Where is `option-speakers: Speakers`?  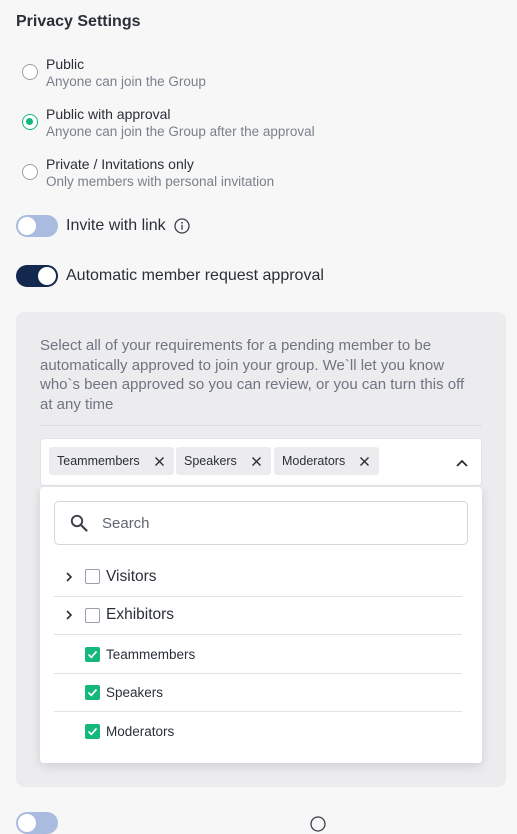 option-speakers: Speakers is located at coordinates (258, 693).